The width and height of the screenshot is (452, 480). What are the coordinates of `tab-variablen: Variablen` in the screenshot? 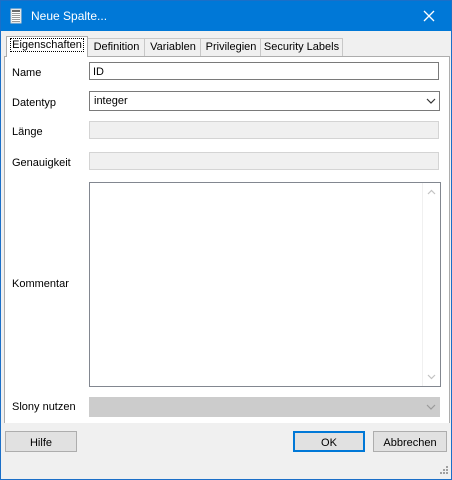 It's located at (173, 47).